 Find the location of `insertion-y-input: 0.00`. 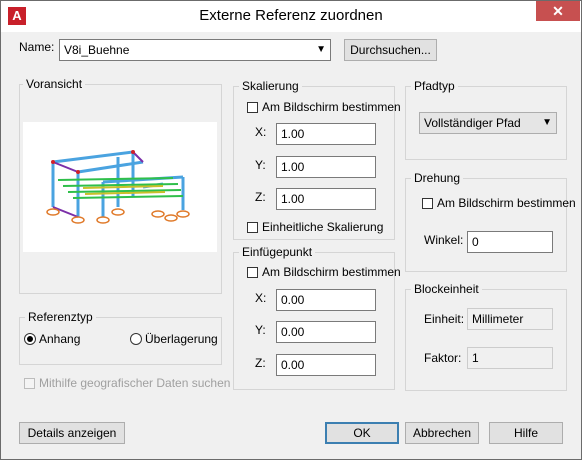

insertion-y-input: 0.00 is located at coordinates (326, 332).